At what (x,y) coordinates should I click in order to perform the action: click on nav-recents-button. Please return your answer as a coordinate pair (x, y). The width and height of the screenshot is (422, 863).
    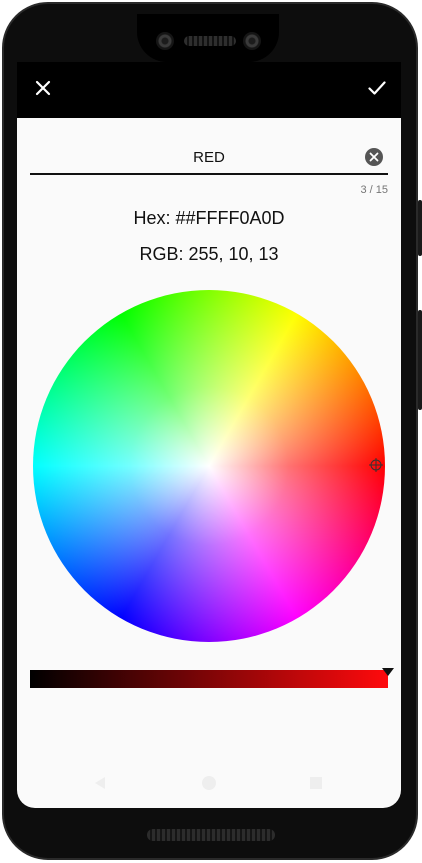
    Looking at the image, I should click on (316, 783).